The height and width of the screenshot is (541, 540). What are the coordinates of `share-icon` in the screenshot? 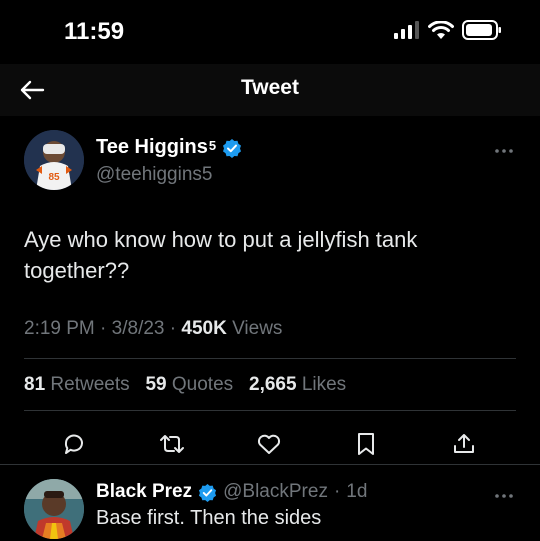 It's located at (464, 443).